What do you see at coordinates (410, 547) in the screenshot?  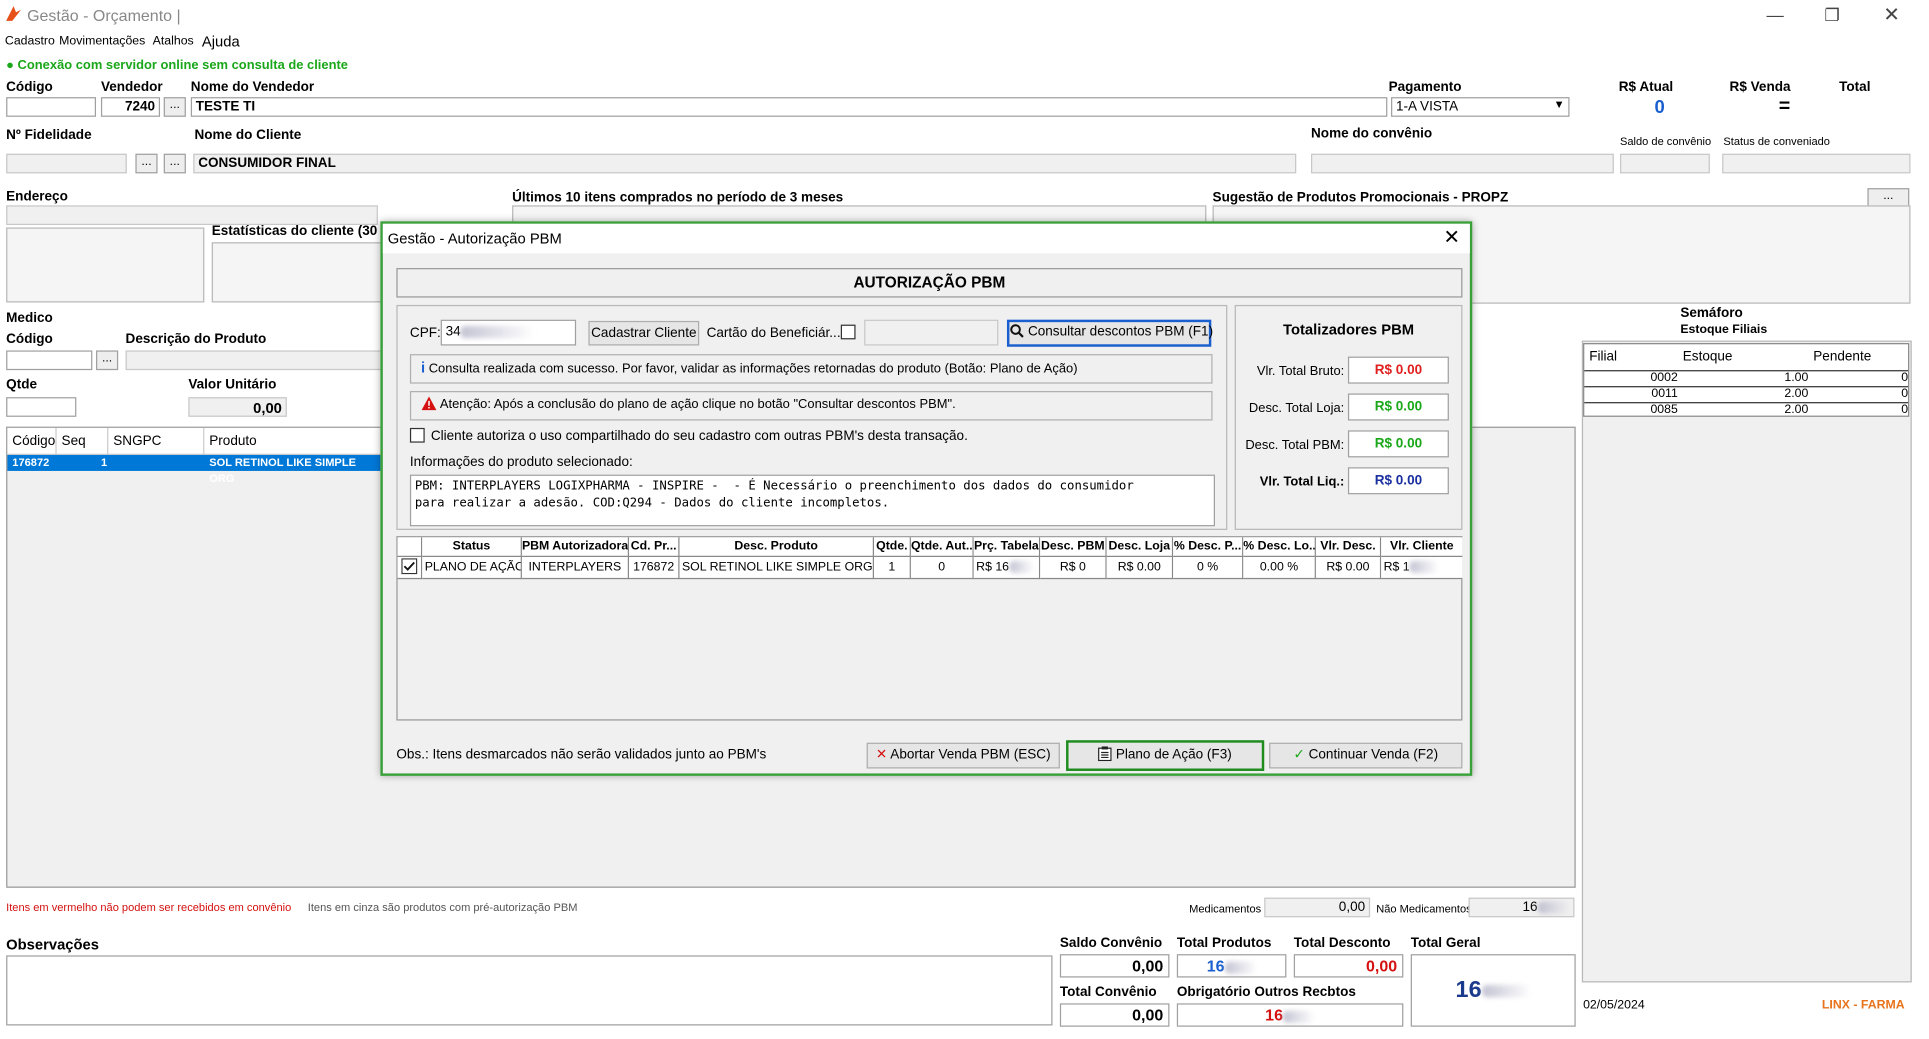 I see `pbm-header-check` at bounding box center [410, 547].